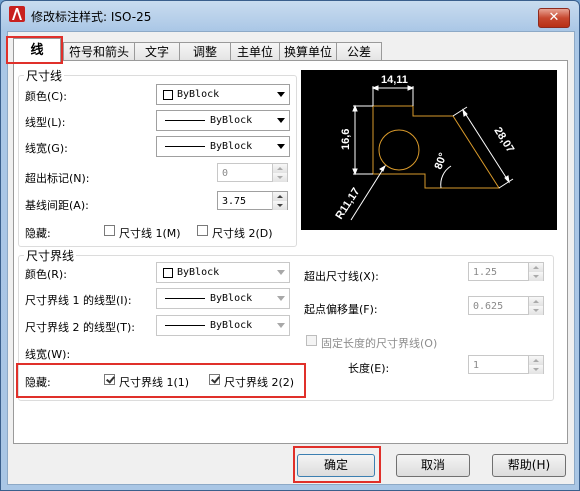 The height and width of the screenshot is (491, 580). I want to click on dimension-preview-drawing: 14,11 16,6 28,07 80° R11,17, so click(424, 148).